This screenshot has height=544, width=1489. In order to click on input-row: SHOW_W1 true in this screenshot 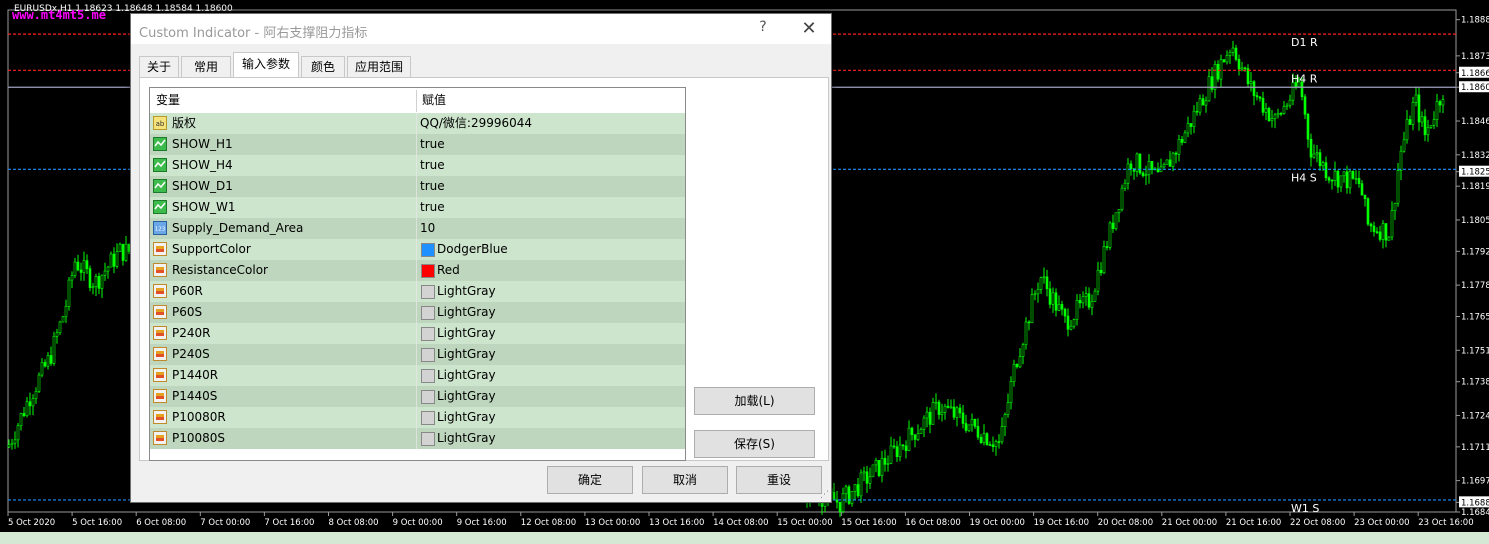, I will do `click(417, 207)`.